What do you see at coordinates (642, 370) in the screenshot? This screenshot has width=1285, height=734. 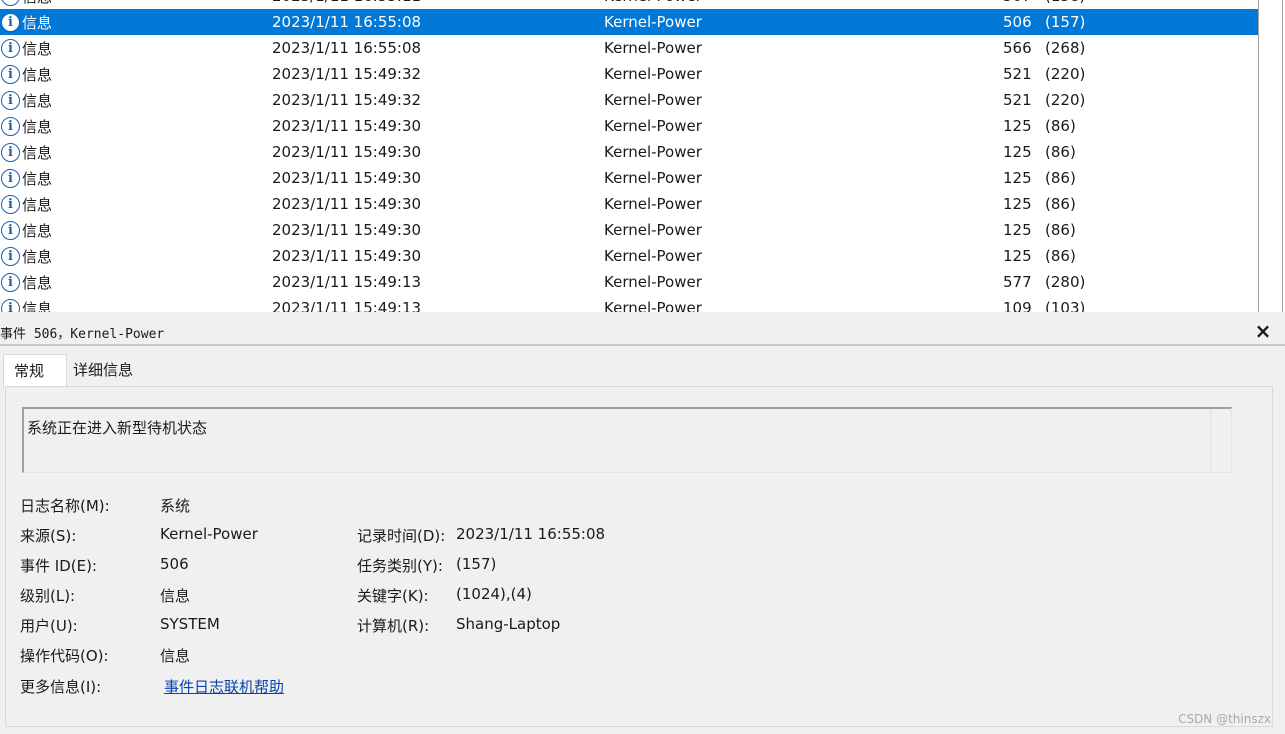 I see `tab-strip: 常规 详细信息` at bounding box center [642, 370].